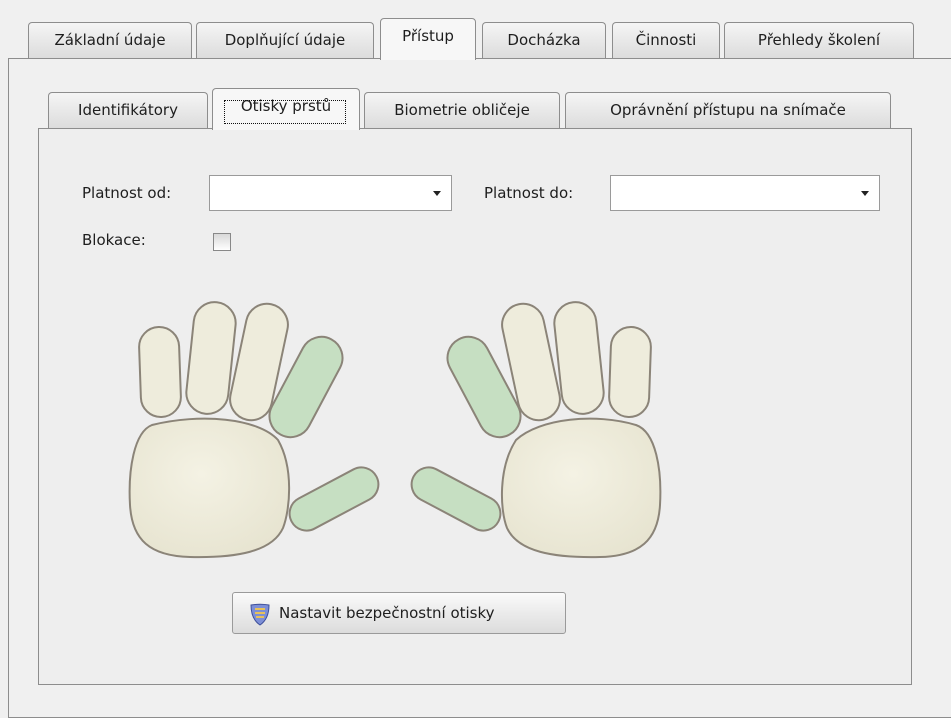 The image size is (951, 718). Describe the element at coordinates (387, 613) in the screenshot. I see `set-secure-prints-label: Nastavit bezpečnostní otisky` at that location.